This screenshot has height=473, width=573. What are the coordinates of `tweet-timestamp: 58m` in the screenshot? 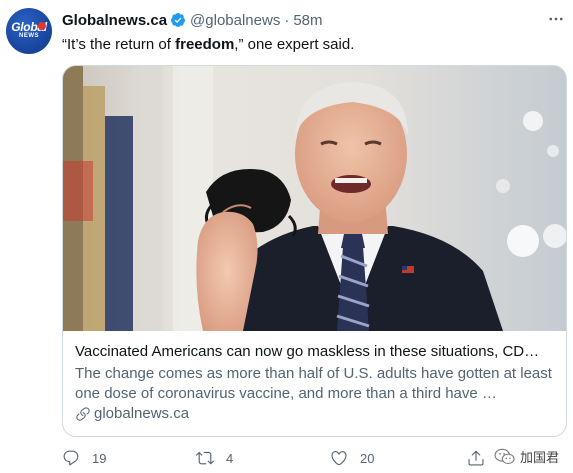 It's located at (307, 20).